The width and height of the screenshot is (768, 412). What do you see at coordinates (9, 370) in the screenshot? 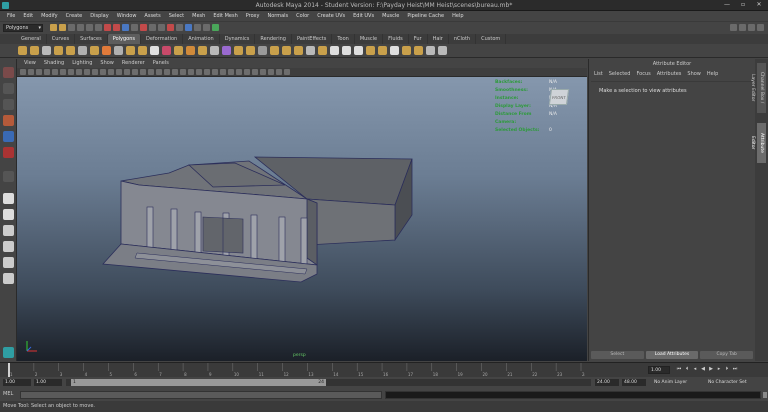
I see `current-time-marker` at bounding box center [9, 370].